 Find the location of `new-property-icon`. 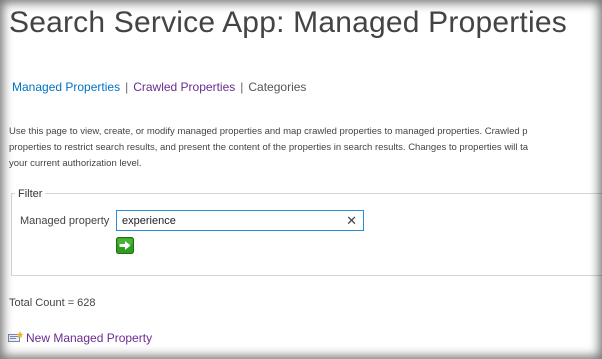

new-property-icon is located at coordinates (16, 336).